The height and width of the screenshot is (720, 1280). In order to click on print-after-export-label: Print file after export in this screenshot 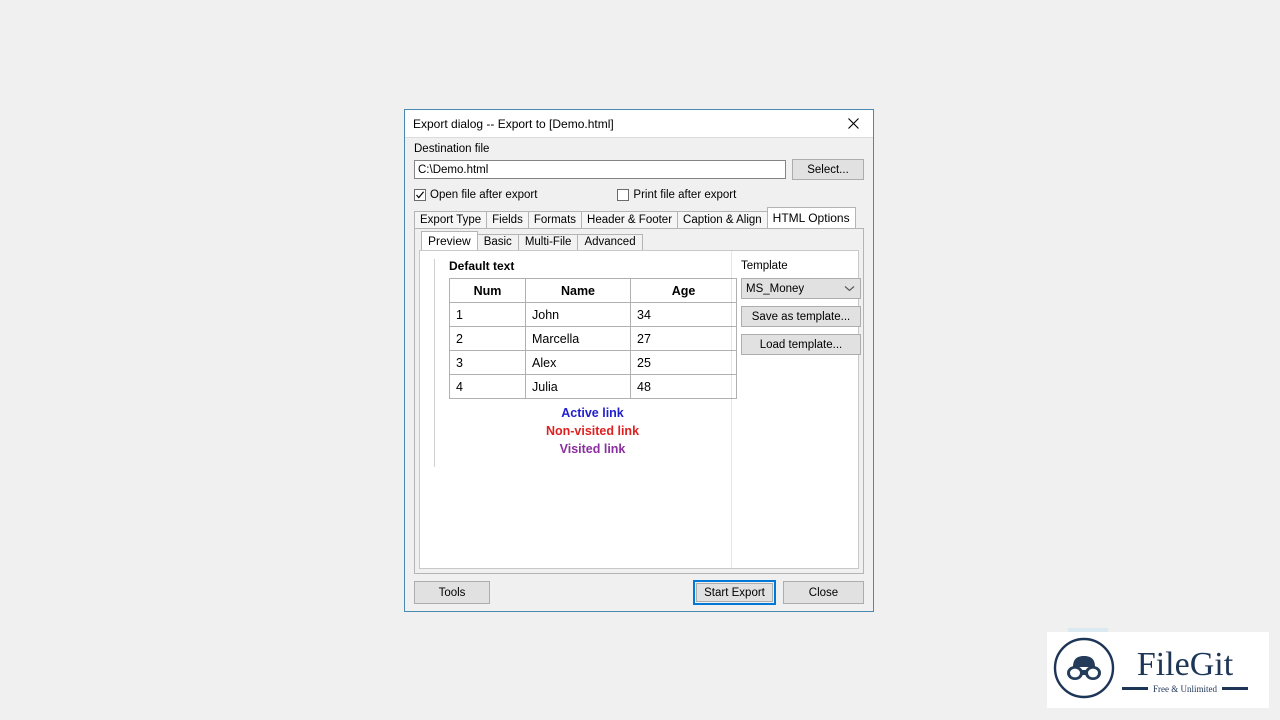, I will do `click(685, 194)`.